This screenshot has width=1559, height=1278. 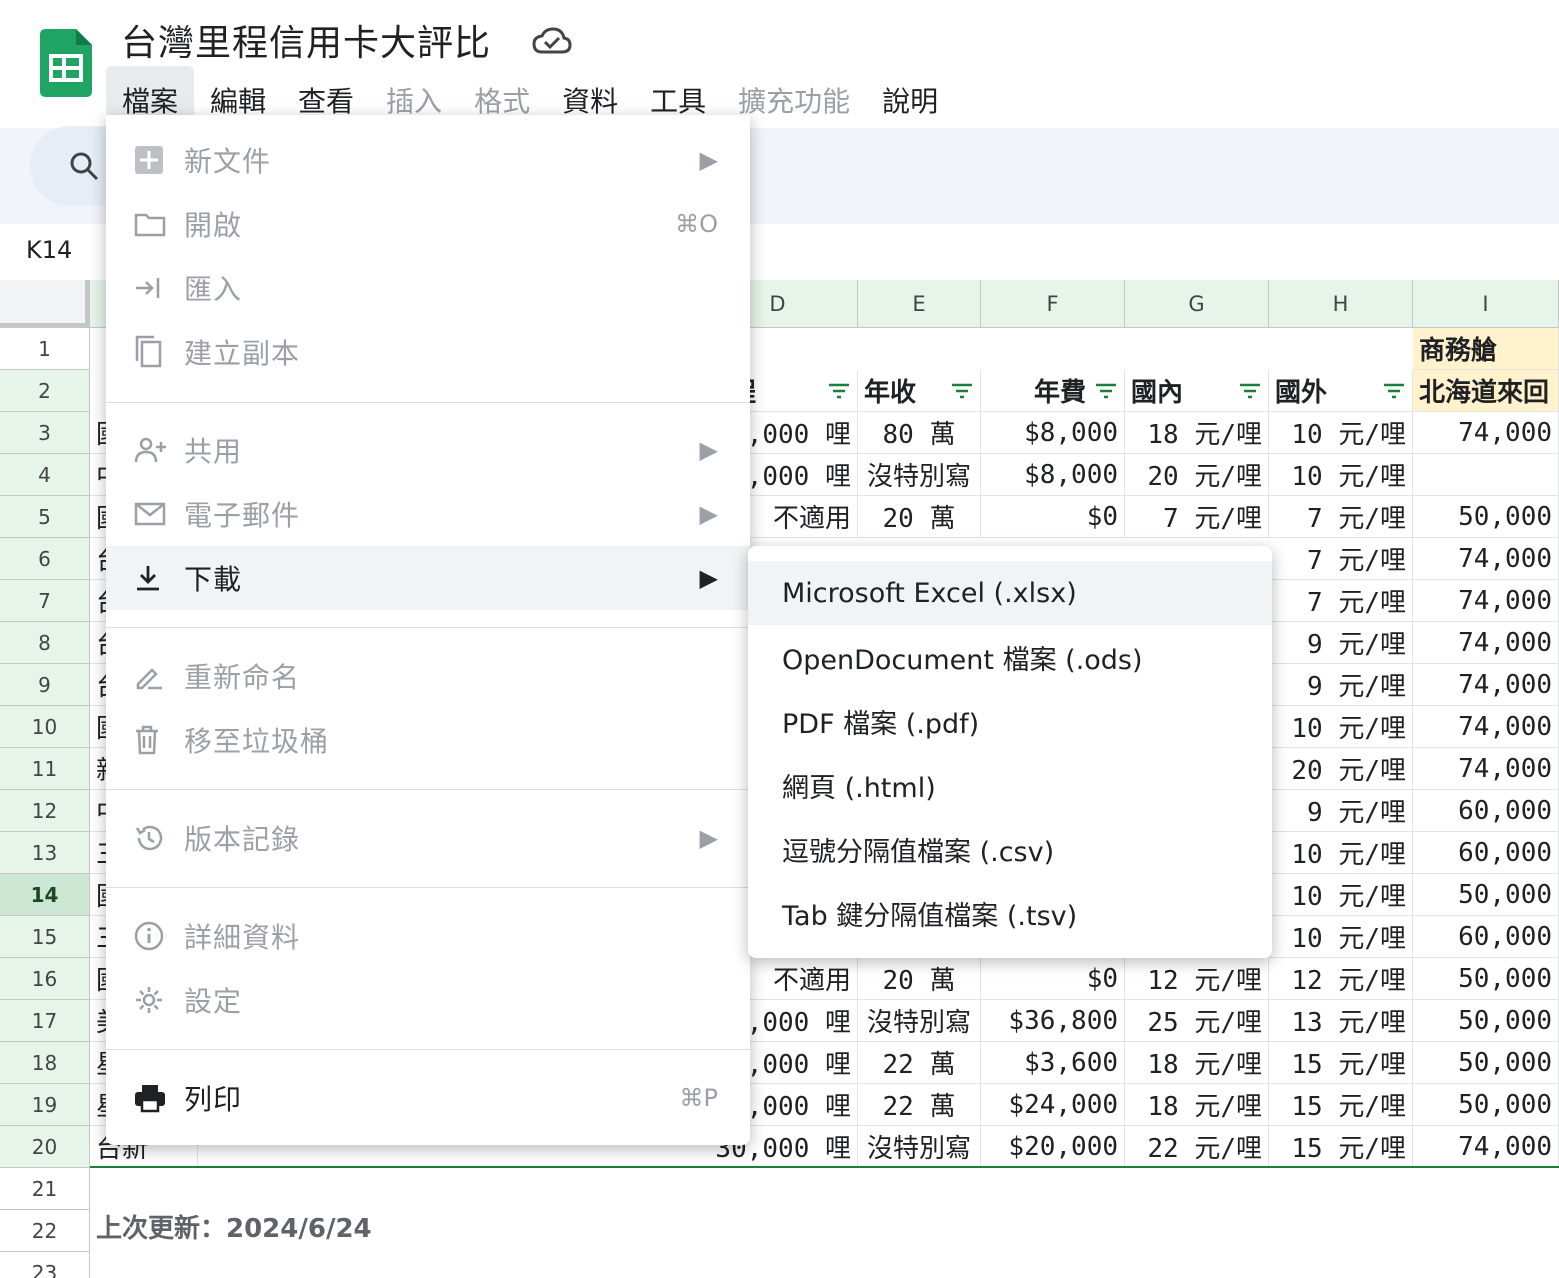 I want to click on download-csv: 逗號分隔值檔案 (.csv), so click(x=1010, y=849).